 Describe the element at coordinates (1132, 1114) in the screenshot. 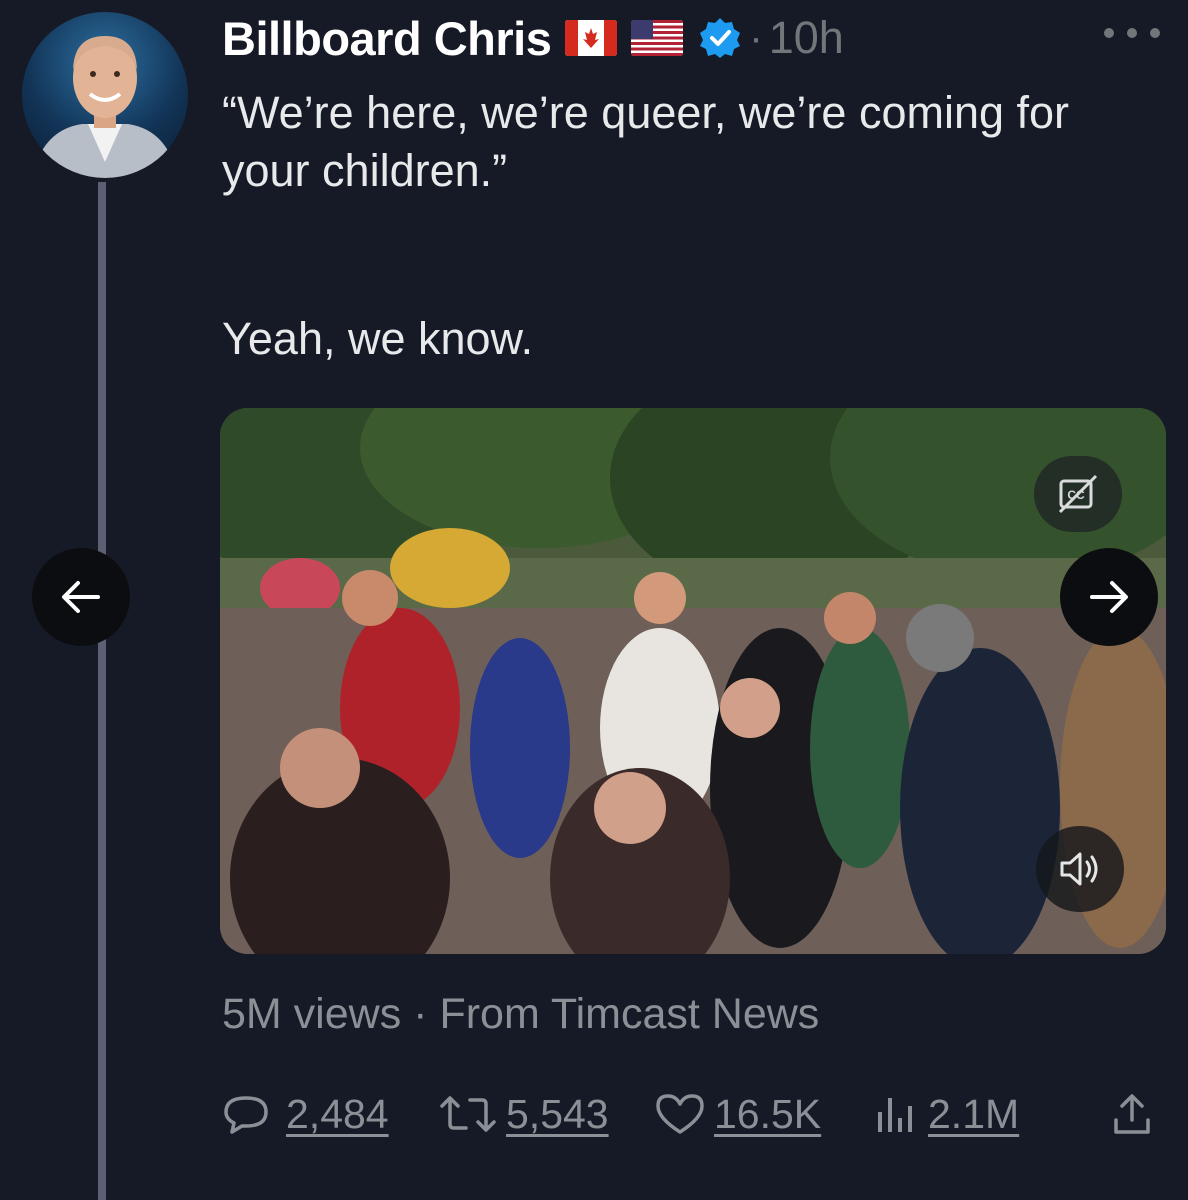

I see `share-icon` at that location.